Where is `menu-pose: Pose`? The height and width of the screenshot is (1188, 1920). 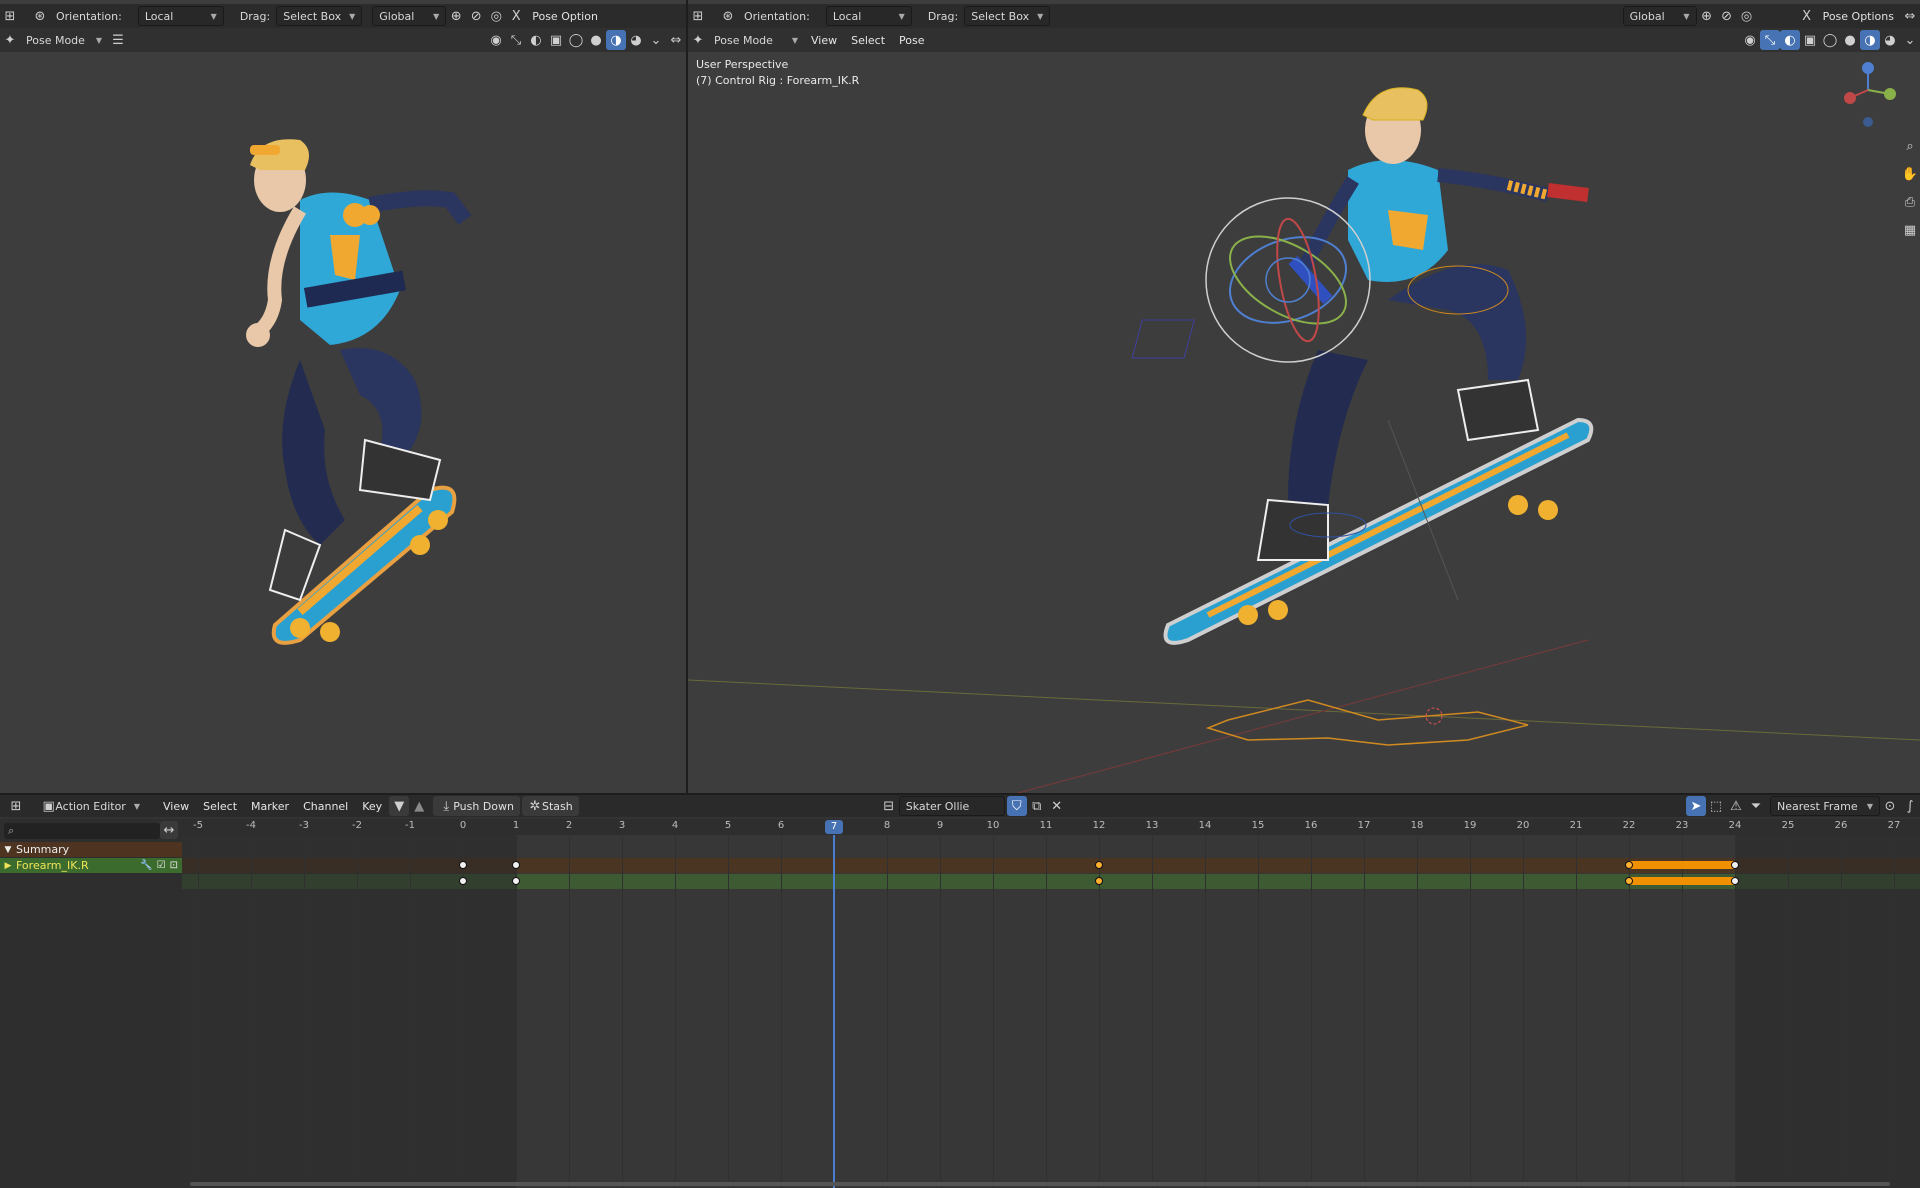
menu-pose: Pose is located at coordinates (911, 40).